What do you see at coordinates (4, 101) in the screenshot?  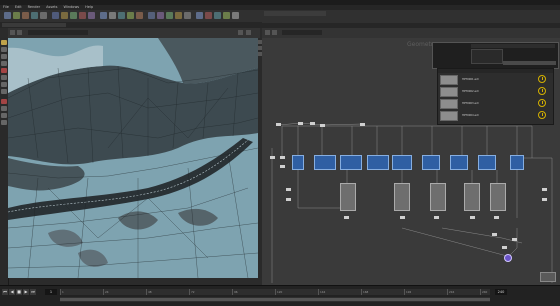 I see `record-icon` at bounding box center [4, 101].